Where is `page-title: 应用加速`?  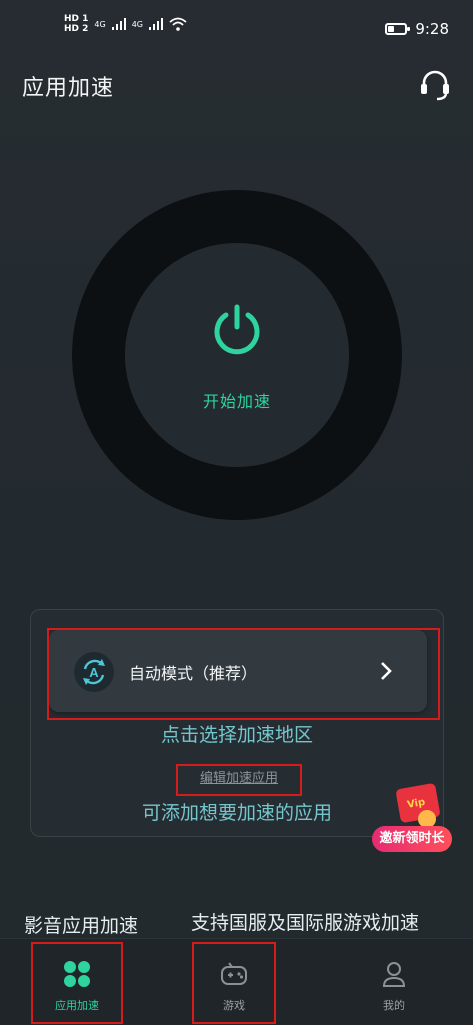
page-title: 应用加速 is located at coordinates (68, 88).